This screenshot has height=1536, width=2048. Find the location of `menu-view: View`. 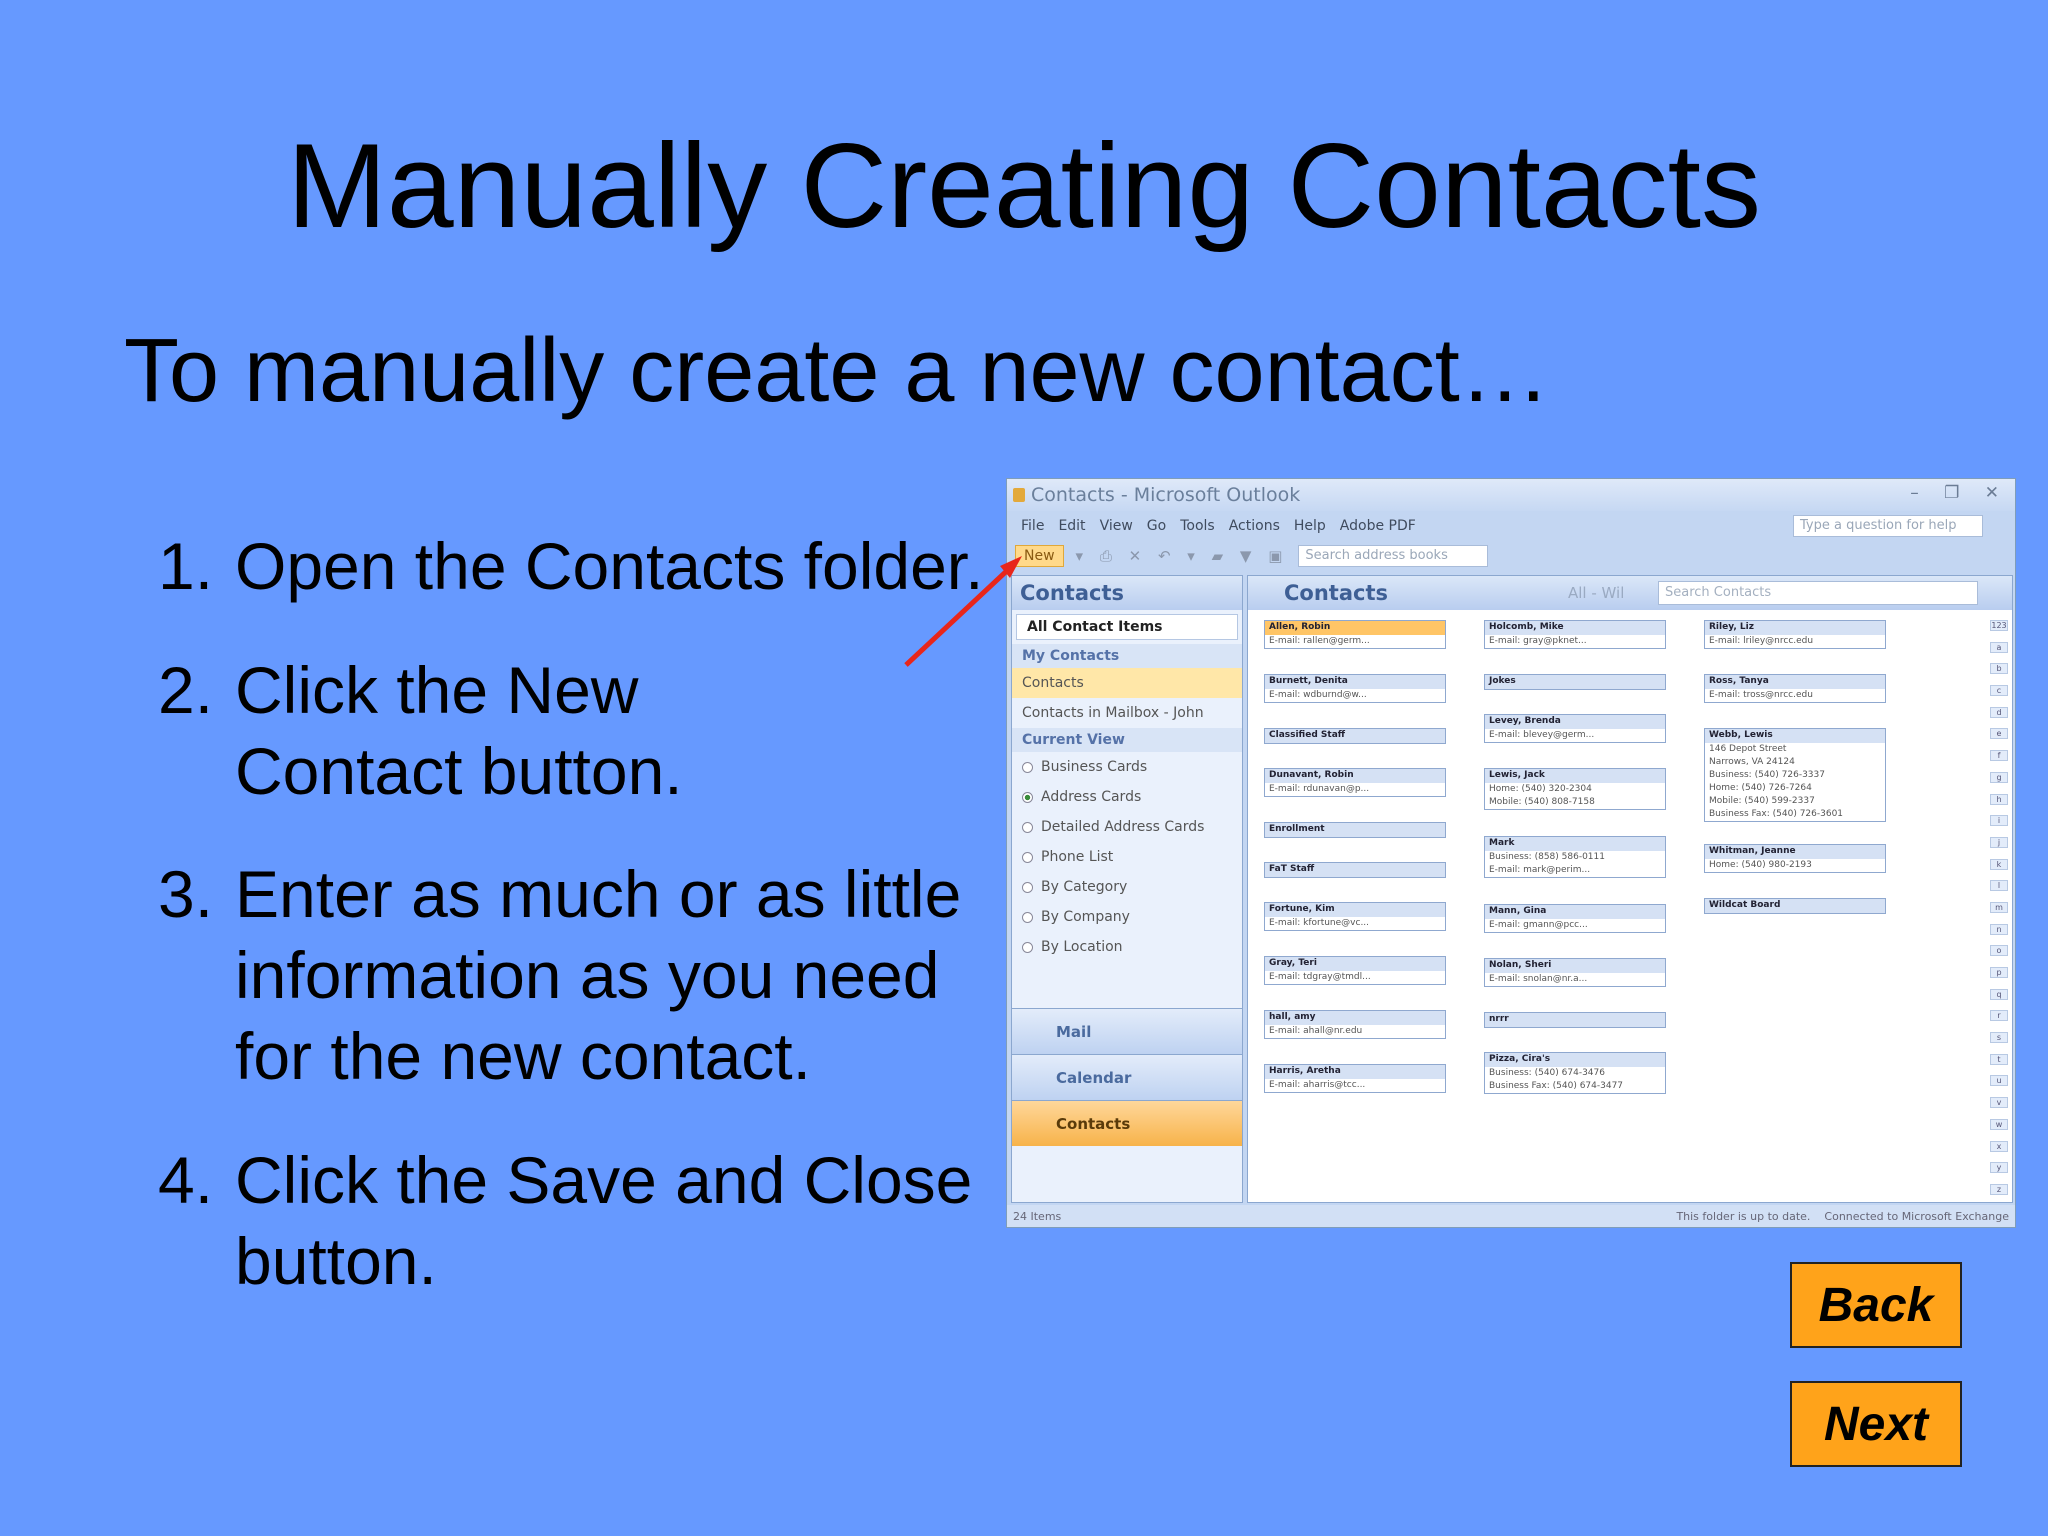

menu-view: View is located at coordinates (1116, 526).